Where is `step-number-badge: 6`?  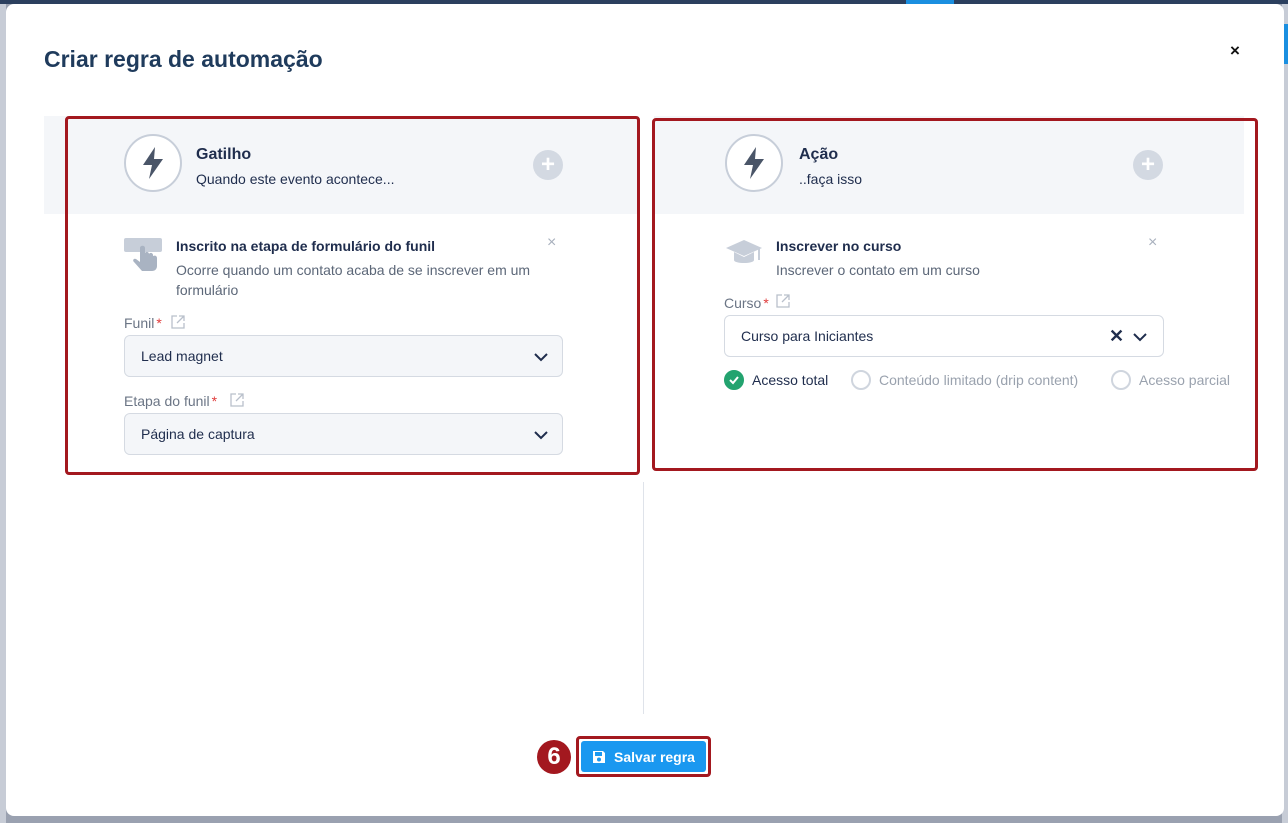
step-number-badge: 6 is located at coordinates (554, 757).